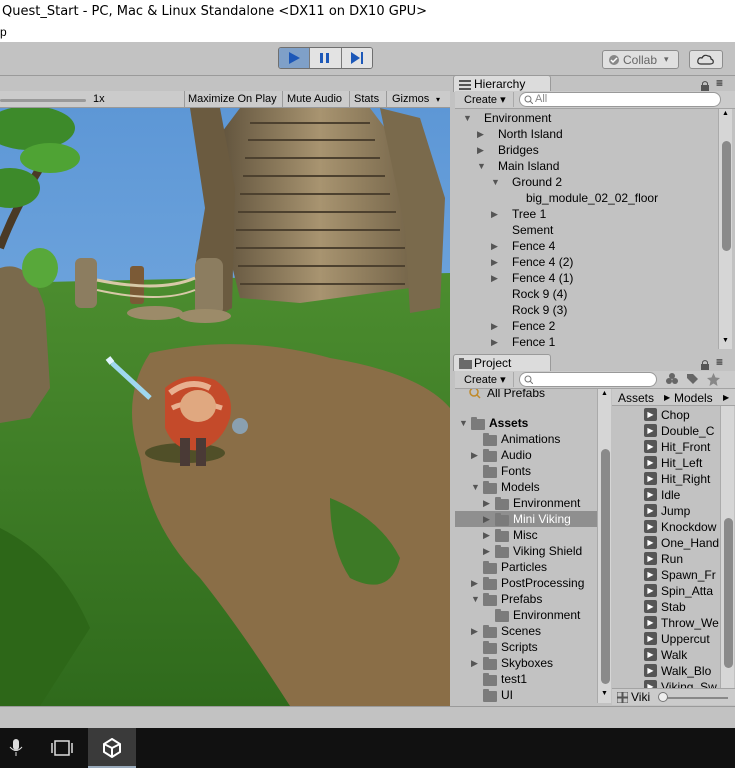  What do you see at coordinates (586, 262) in the screenshot?
I see `hierarchy-item: ▶ Fence 4 (2)` at bounding box center [586, 262].